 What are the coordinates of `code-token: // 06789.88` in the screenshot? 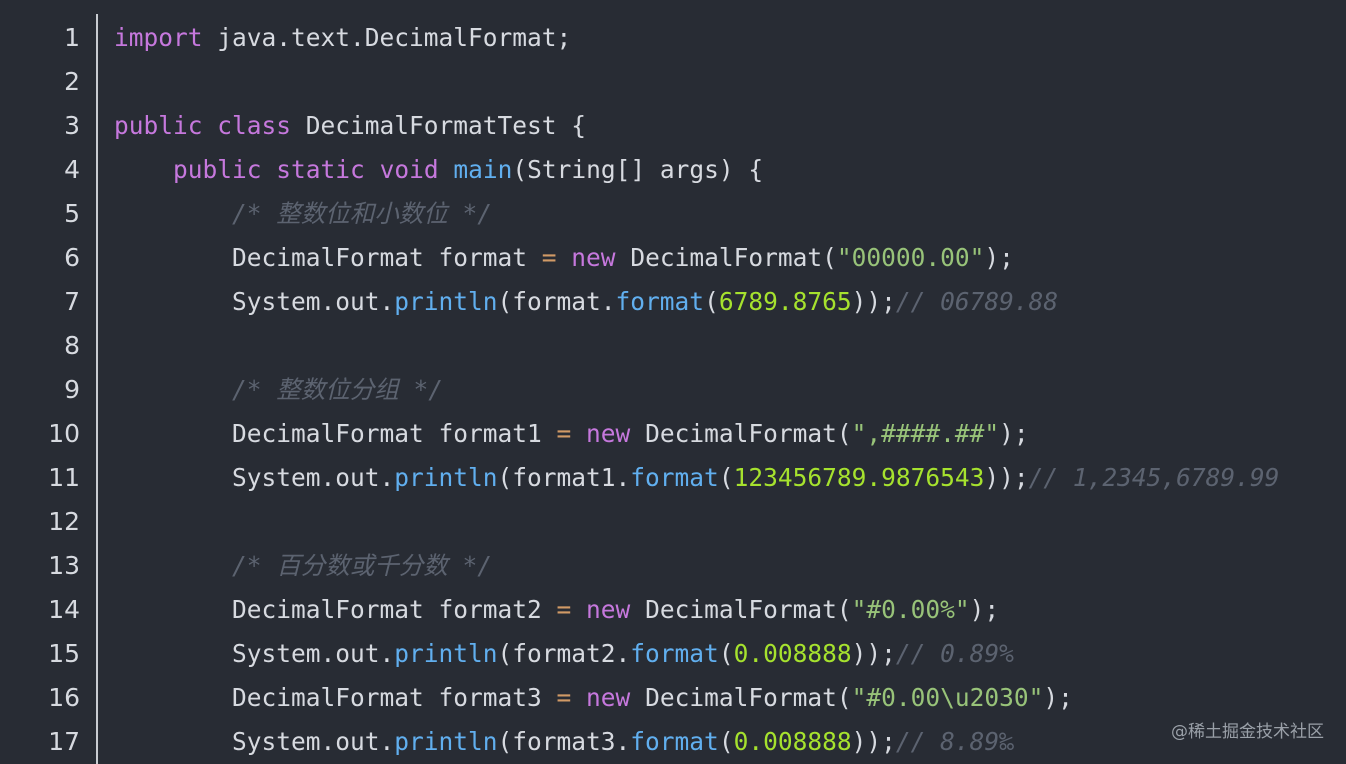 It's located at (977, 301).